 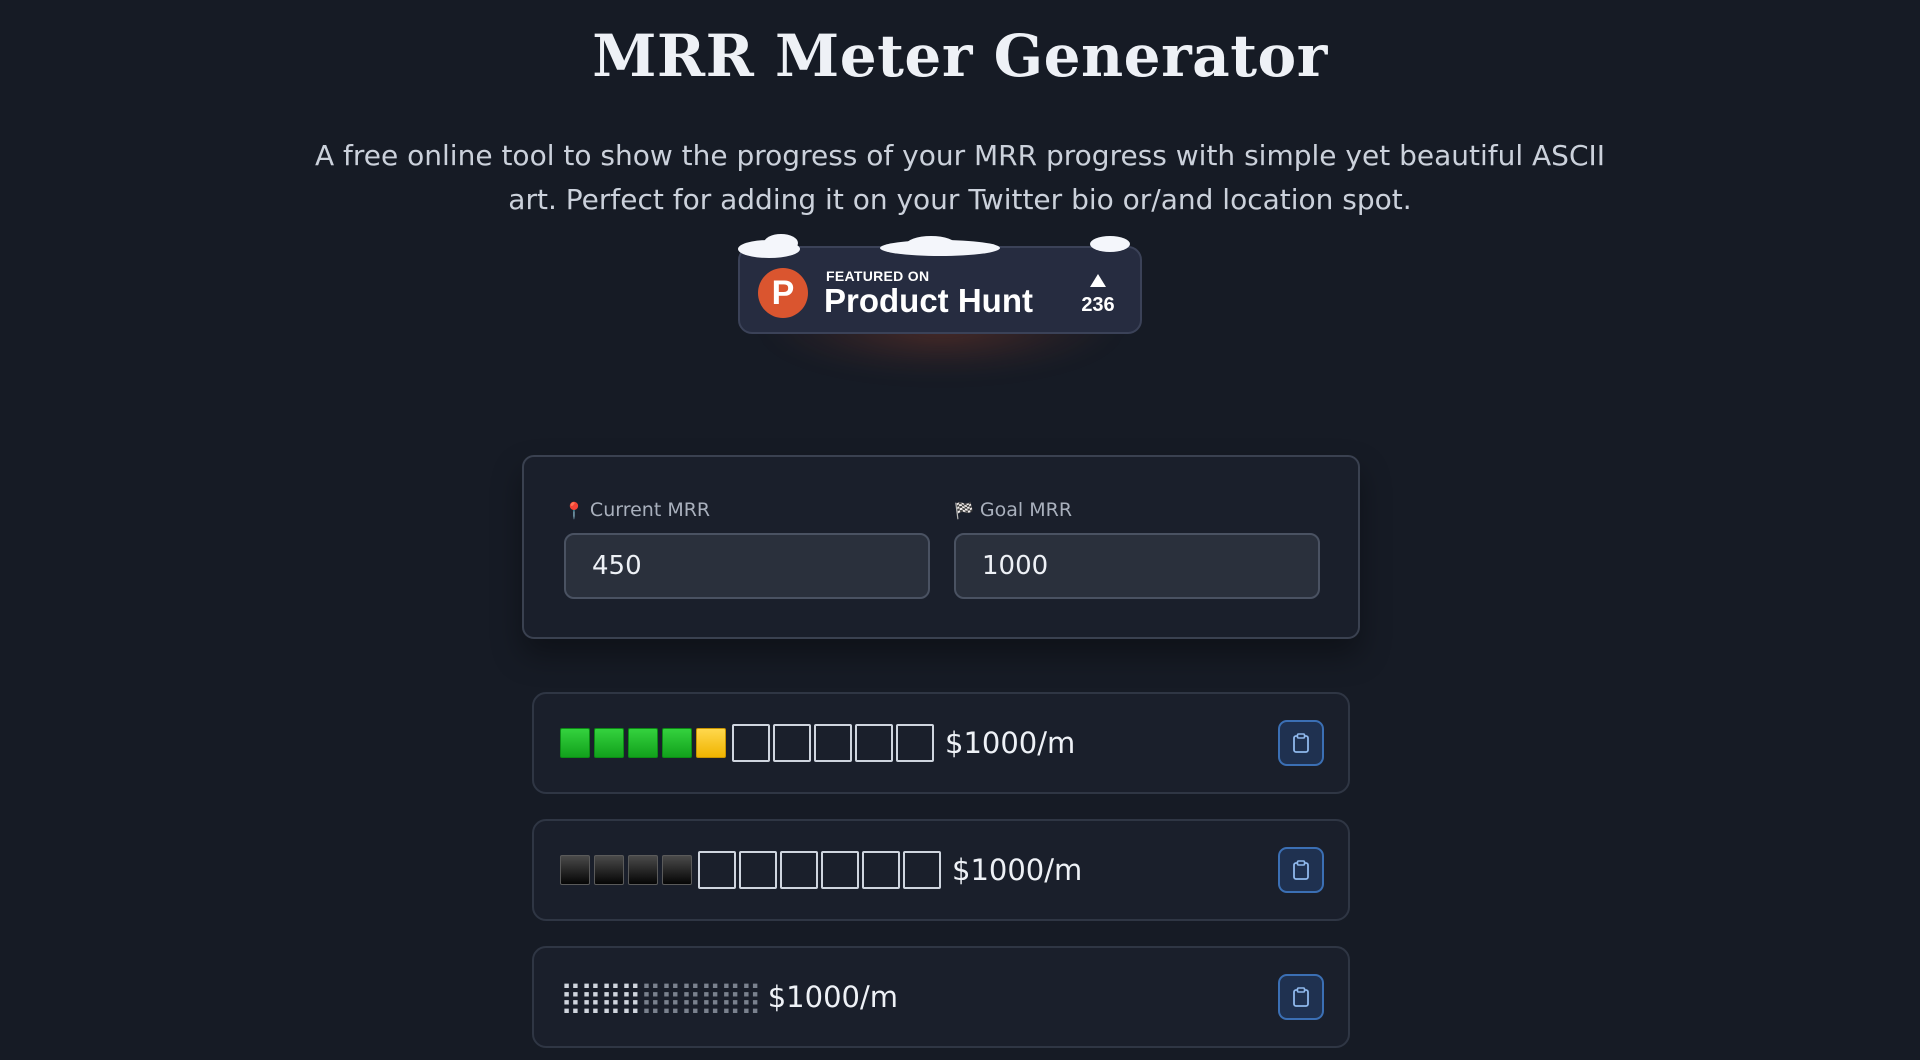 What do you see at coordinates (1137, 566) in the screenshot?
I see `goal-mrr-input` at bounding box center [1137, 566].